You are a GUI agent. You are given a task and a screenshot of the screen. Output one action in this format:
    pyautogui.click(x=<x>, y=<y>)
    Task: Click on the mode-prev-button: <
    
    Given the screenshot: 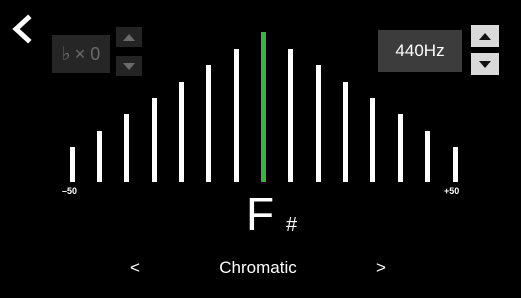 What is the action you would take?
    pyautogui.click(x=135, y=268)
    